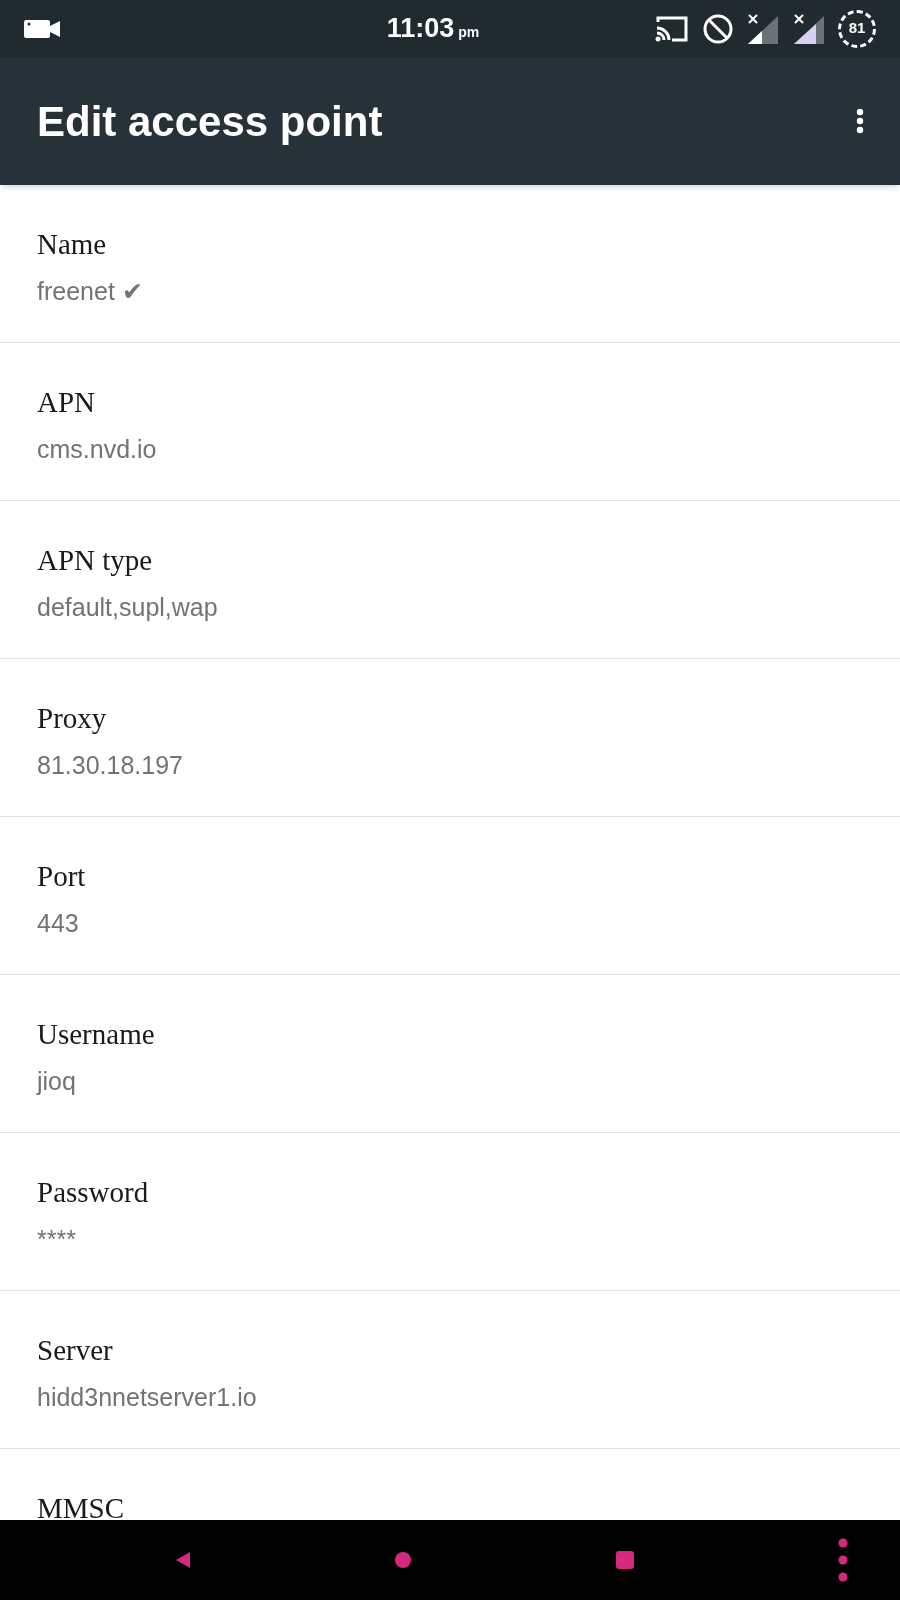 The height and width of the screenshot is (1600, 900). What do you see at coordinates (183, 1560) in the screenshot?
I see `back-icon` at bounding box center [183, 1560].